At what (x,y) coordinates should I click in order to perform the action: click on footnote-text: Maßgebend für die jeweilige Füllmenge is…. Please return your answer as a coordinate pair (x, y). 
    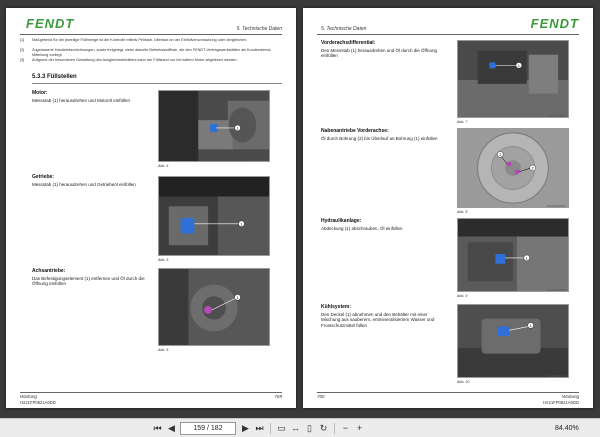
    Looking at the image, I should click on (140, 40).